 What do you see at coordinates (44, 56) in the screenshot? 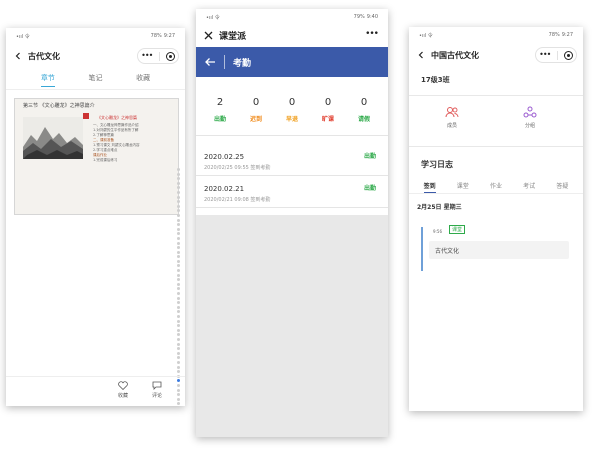
I see `page-title: 古代文化` at bounding box center [44, 56].